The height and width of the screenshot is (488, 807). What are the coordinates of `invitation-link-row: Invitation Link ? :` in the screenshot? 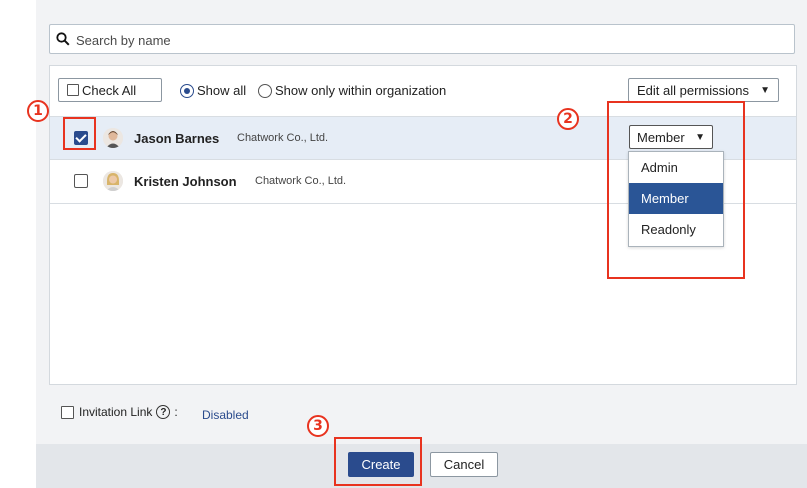 It's located at (119, 412).